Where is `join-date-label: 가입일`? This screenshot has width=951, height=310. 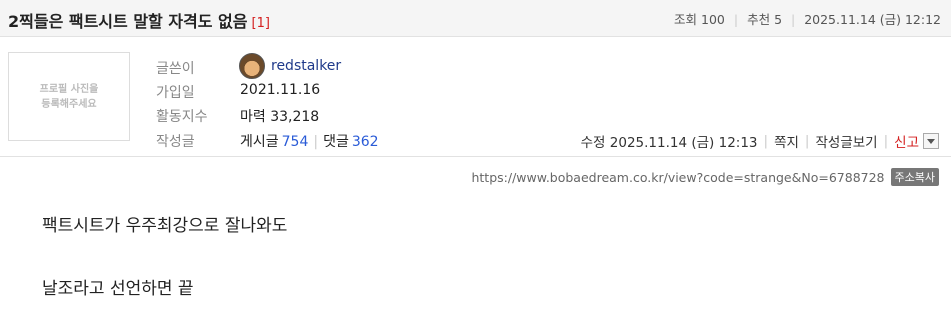
join-date-label: 가입일 is located at coordinates (175, 93).